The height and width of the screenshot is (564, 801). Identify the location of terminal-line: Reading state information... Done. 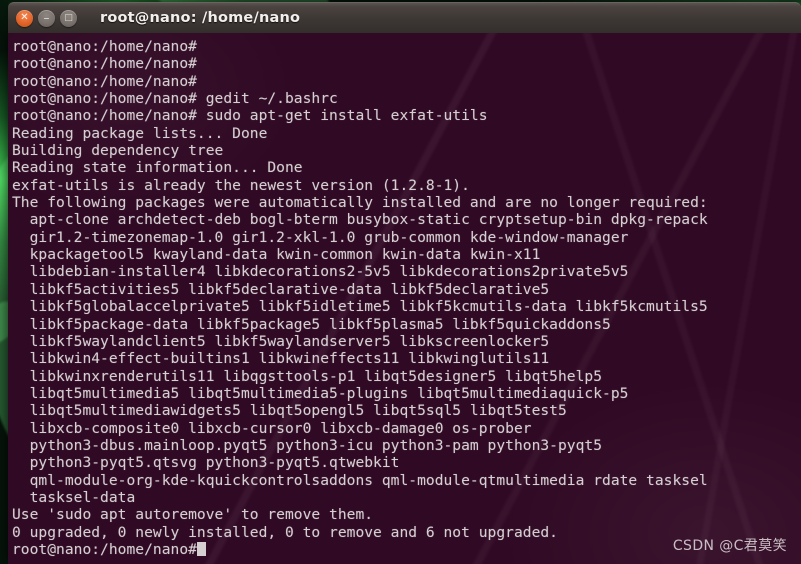
(157, 168).